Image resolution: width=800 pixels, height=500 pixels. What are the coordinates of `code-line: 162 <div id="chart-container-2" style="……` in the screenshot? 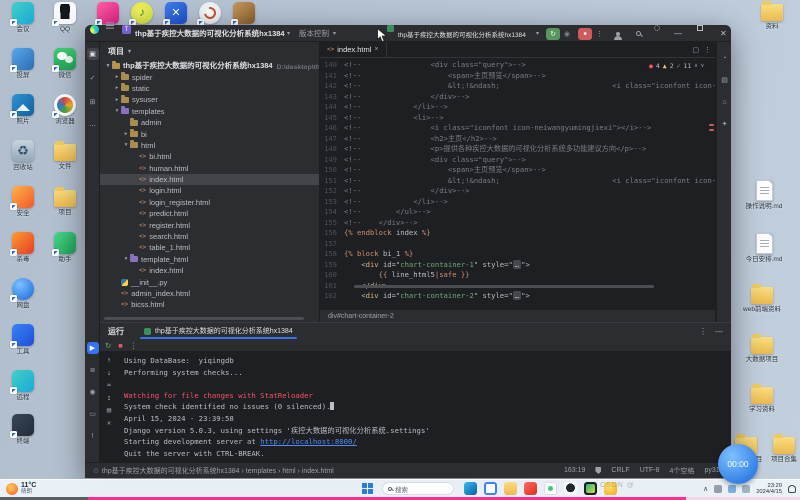 It's located at (517, 296).